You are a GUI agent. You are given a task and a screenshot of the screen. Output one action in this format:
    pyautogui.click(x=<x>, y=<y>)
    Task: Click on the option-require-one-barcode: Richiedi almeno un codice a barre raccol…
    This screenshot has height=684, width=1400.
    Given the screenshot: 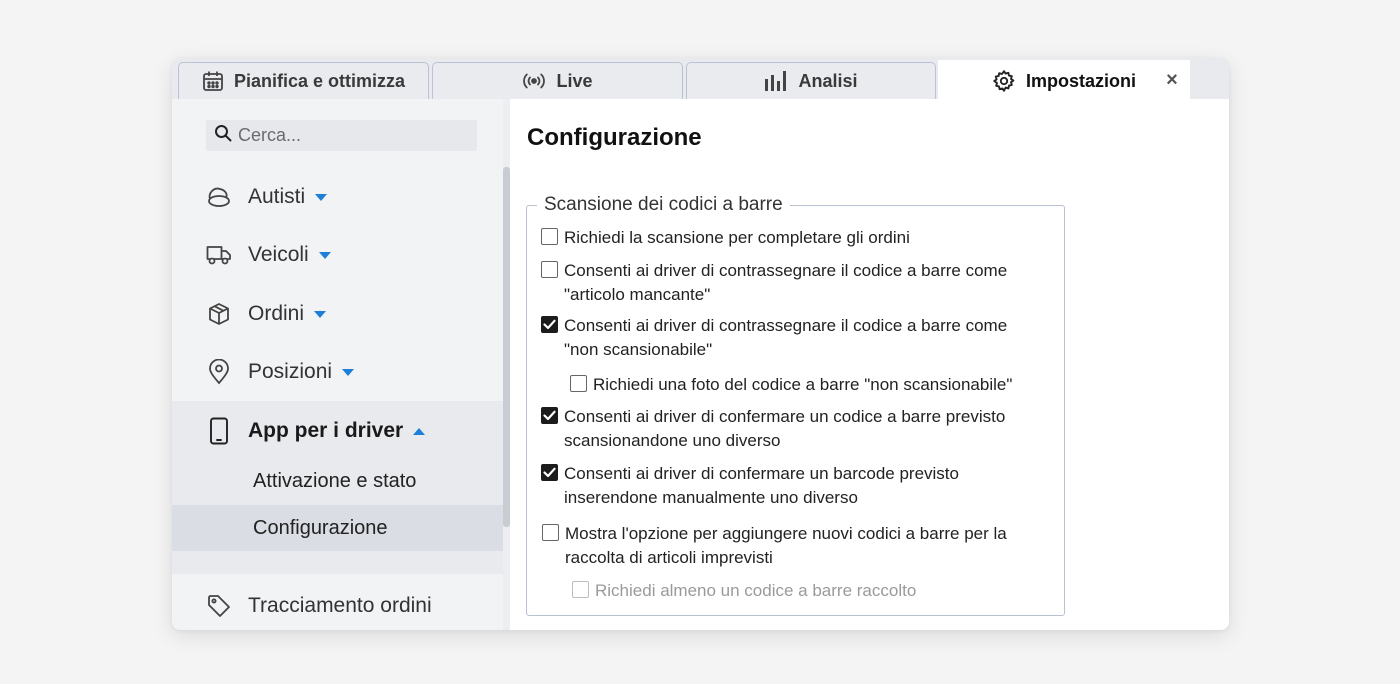 What is the action you would take?
    pyautogui.click(x=818, y=591)
    